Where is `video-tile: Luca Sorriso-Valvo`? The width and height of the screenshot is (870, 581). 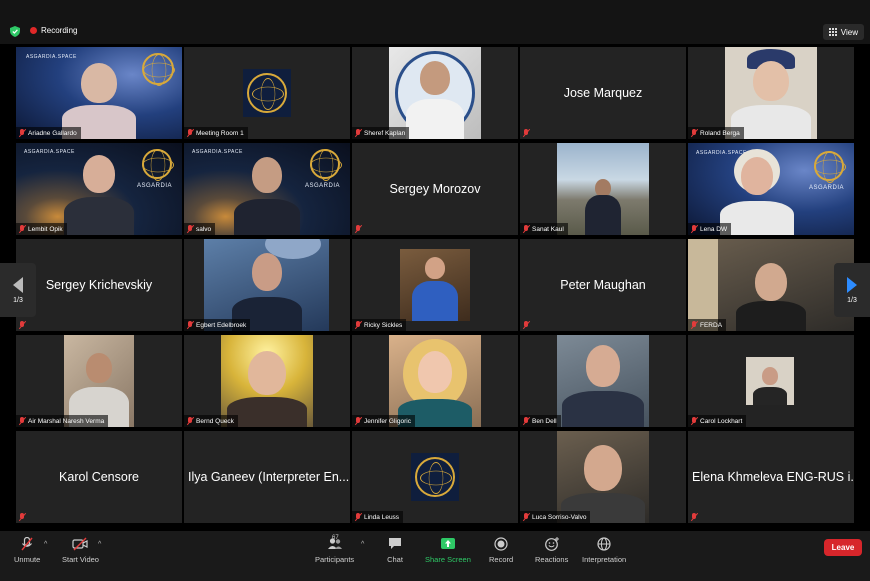
video-tile: Luca Sorriso-Valvo is located at coordinates (603, 477).